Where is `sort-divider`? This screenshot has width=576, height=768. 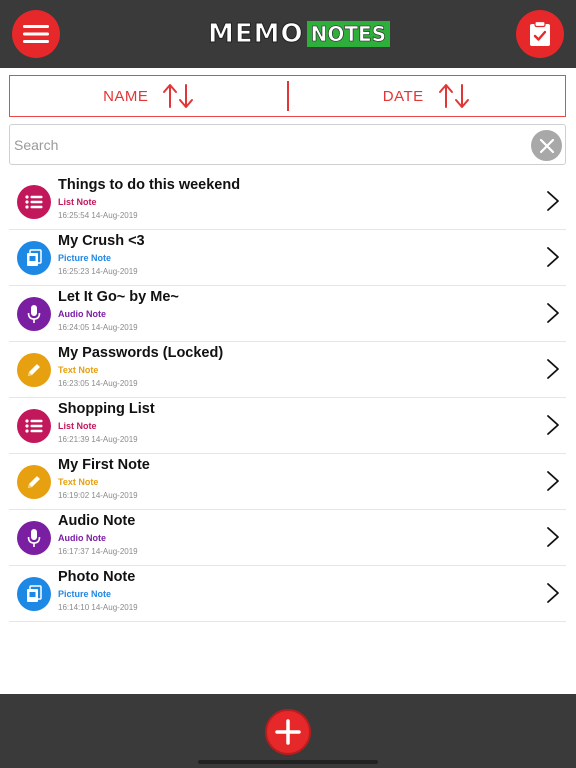
sort-divider is located at coordinates (288, 96).